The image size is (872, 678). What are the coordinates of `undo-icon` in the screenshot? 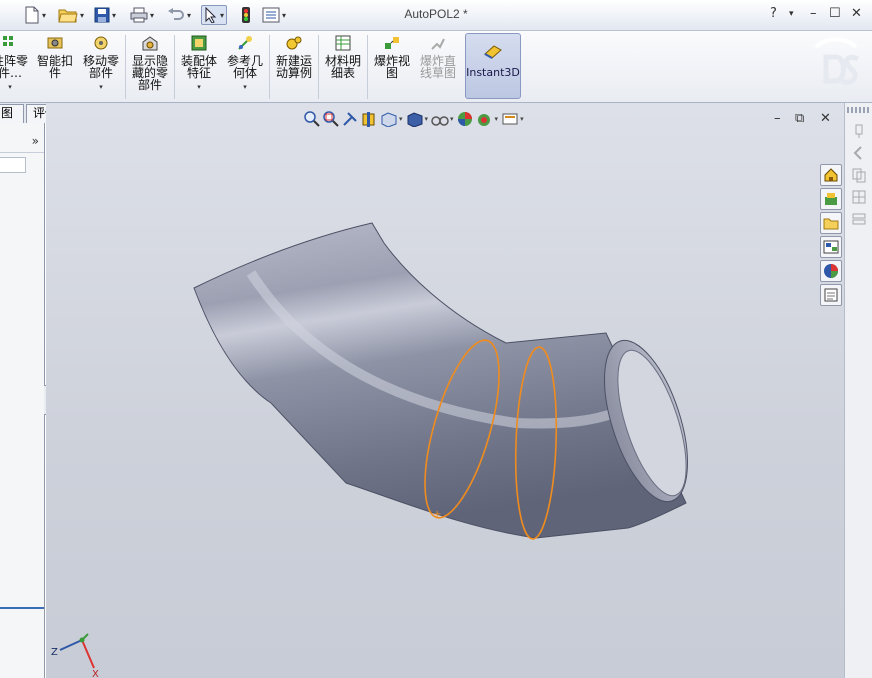 It's located at (176, 14).